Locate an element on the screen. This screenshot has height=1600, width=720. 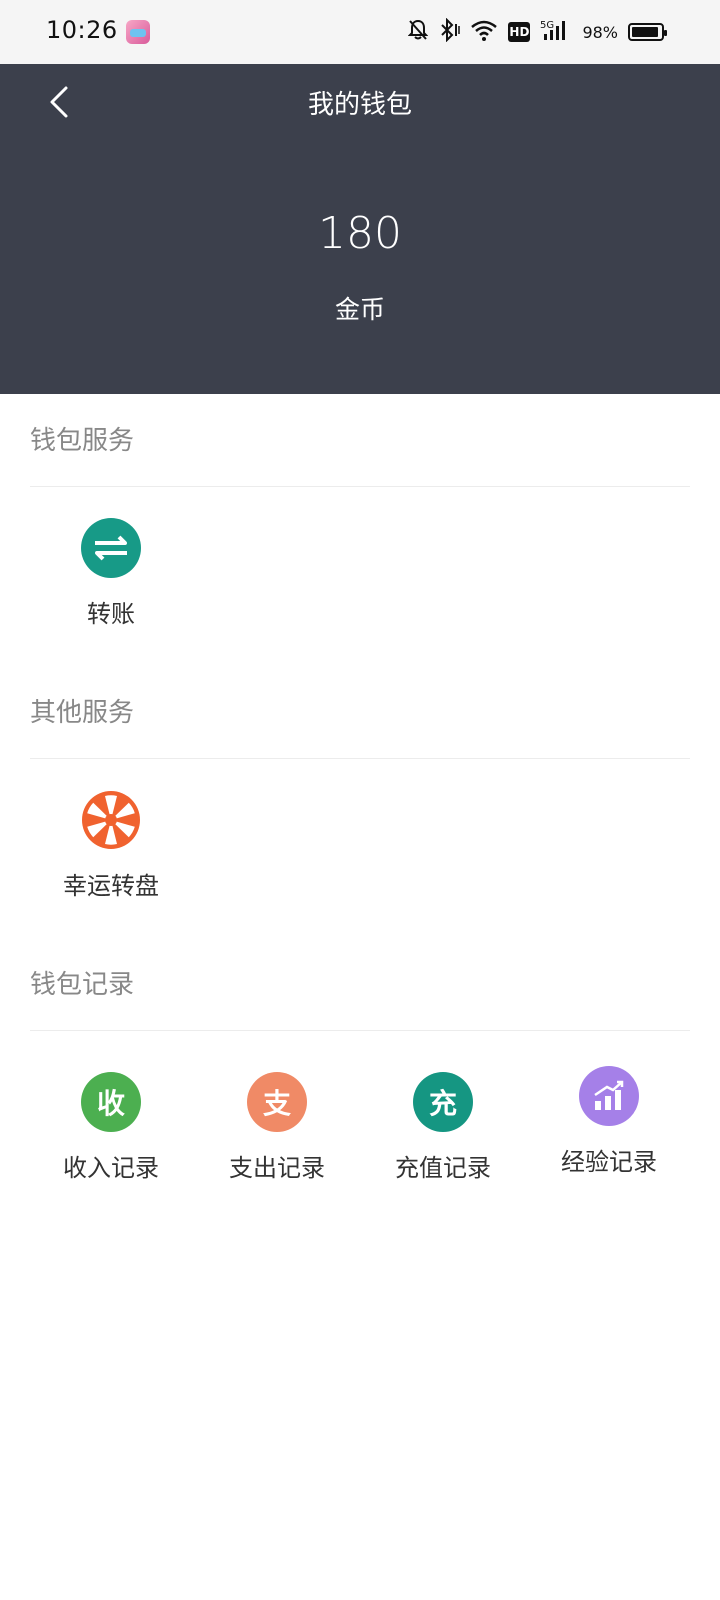
transfer-arrows-icon is located at coordinates (111, 548).